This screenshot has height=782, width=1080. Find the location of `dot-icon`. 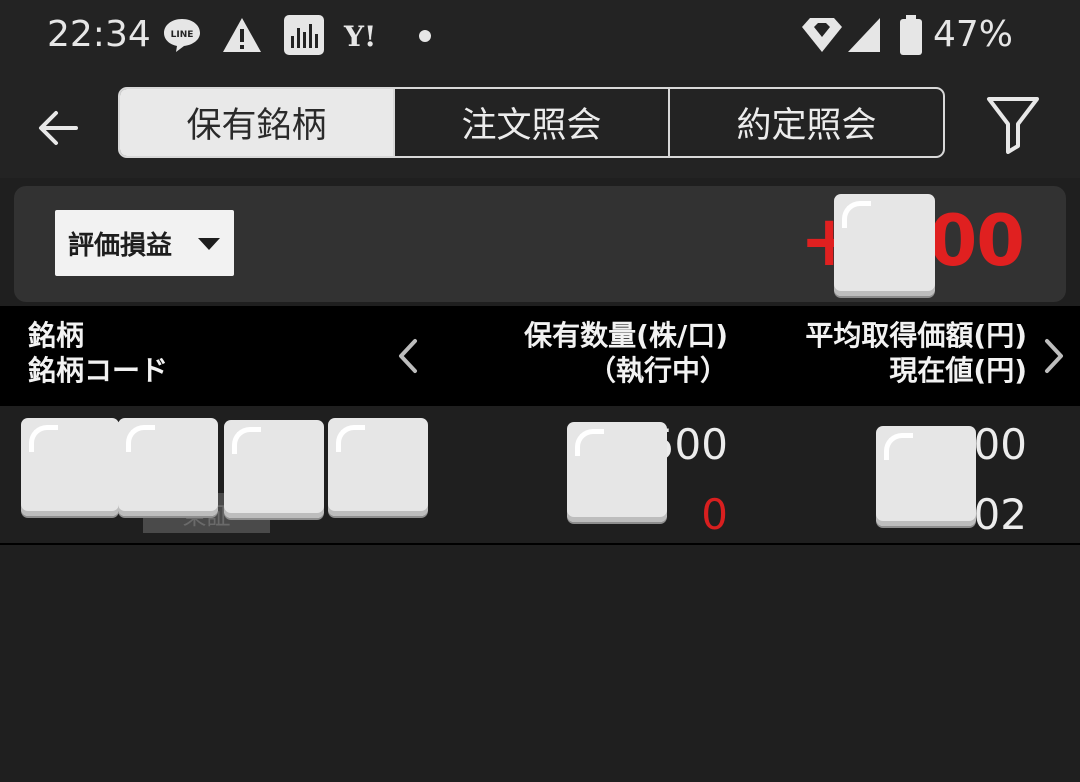

dot-icon is located at coordinates (425, 36).